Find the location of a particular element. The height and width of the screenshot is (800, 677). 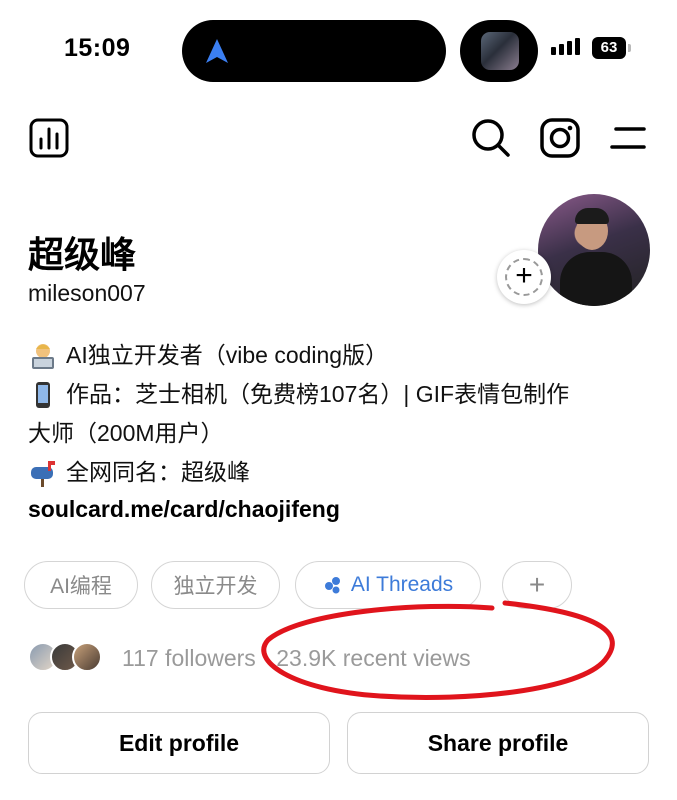

chip-ai-threads: AI Threads is located at coordinates (388, 585).